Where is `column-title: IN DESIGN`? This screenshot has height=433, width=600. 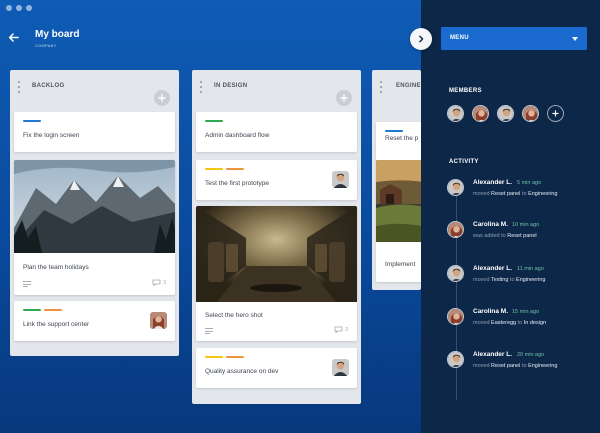 column-title: IN DESIGN is located at coordinates (231, 86).